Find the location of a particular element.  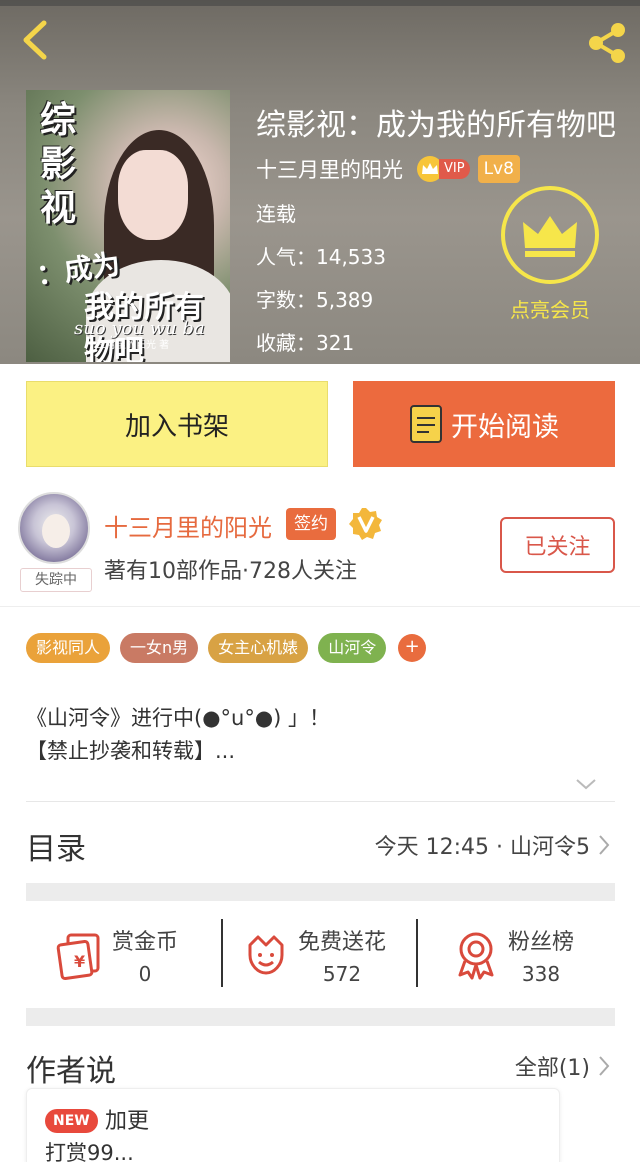

avatar is located at coordinates (54, 528).